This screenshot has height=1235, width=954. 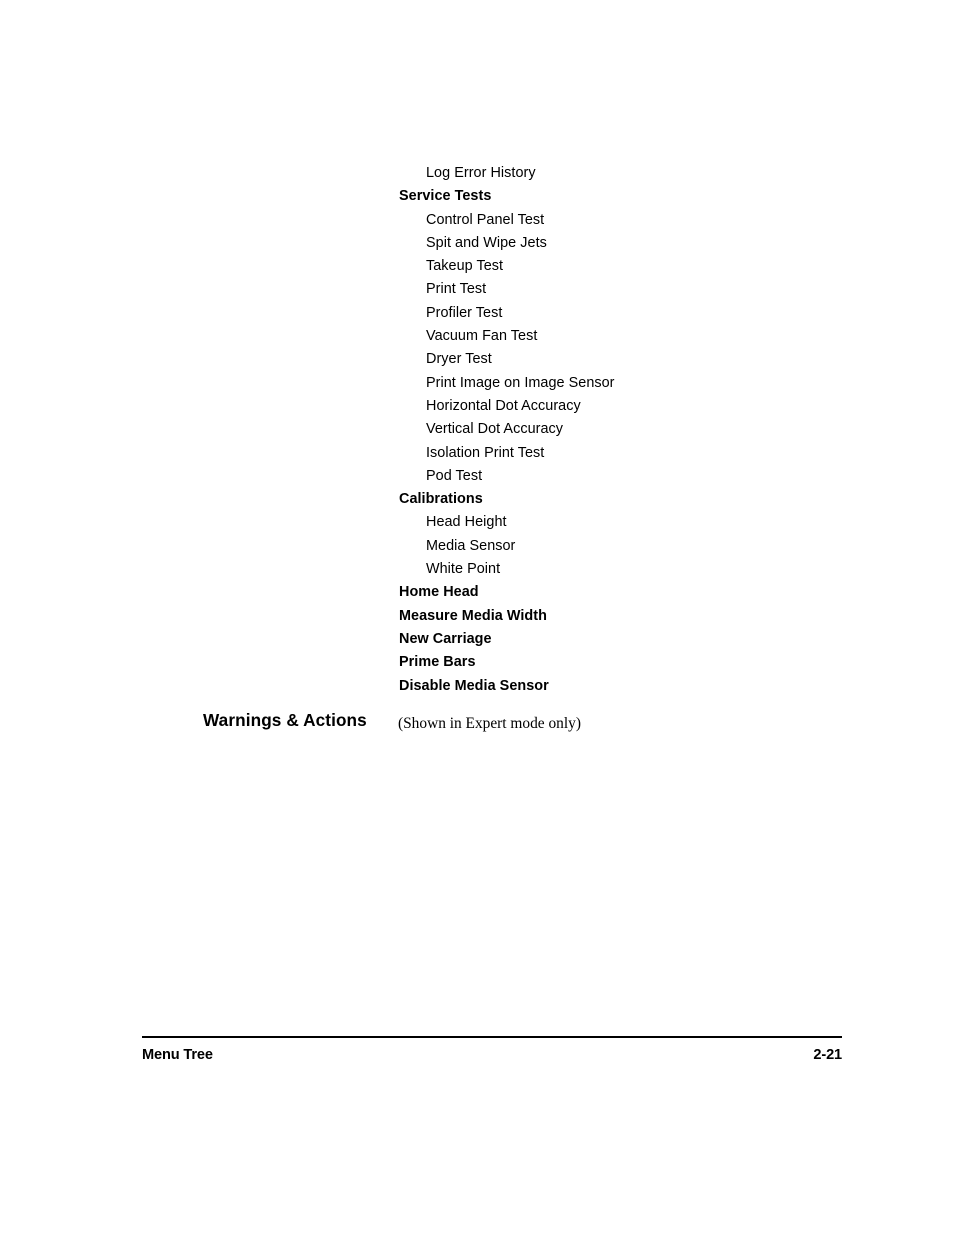 I want to click on menu-tree-item: Prime Bars, so click(x=437, y=662).